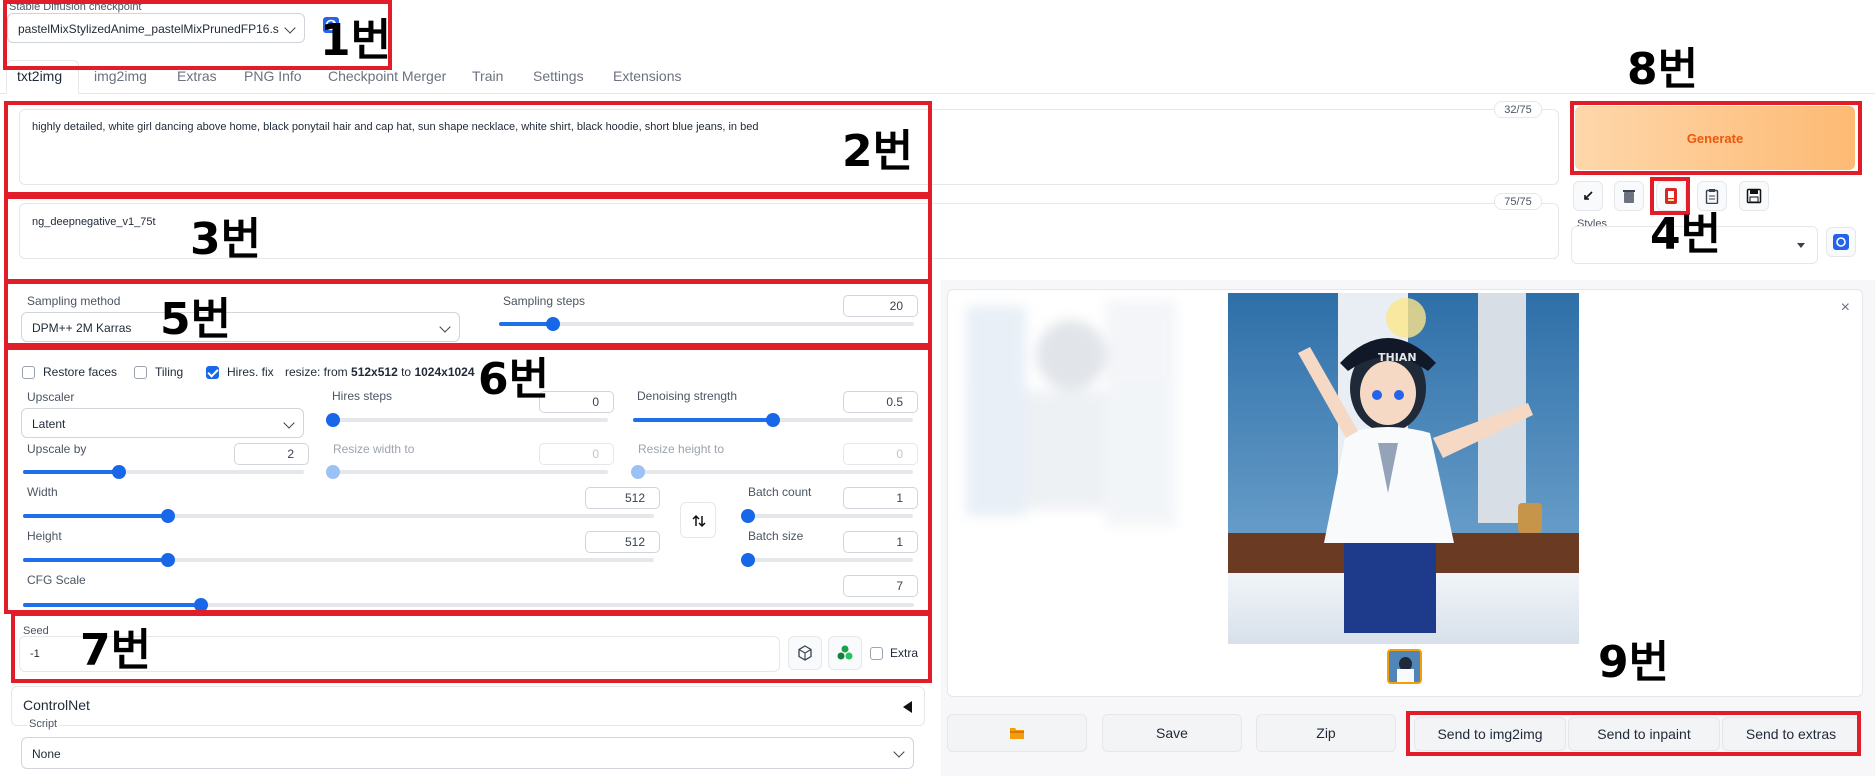  What do you see at coordinates (805, 653) in the screenshot?
I see `random-seed-button` at bounding box center [805, 653].